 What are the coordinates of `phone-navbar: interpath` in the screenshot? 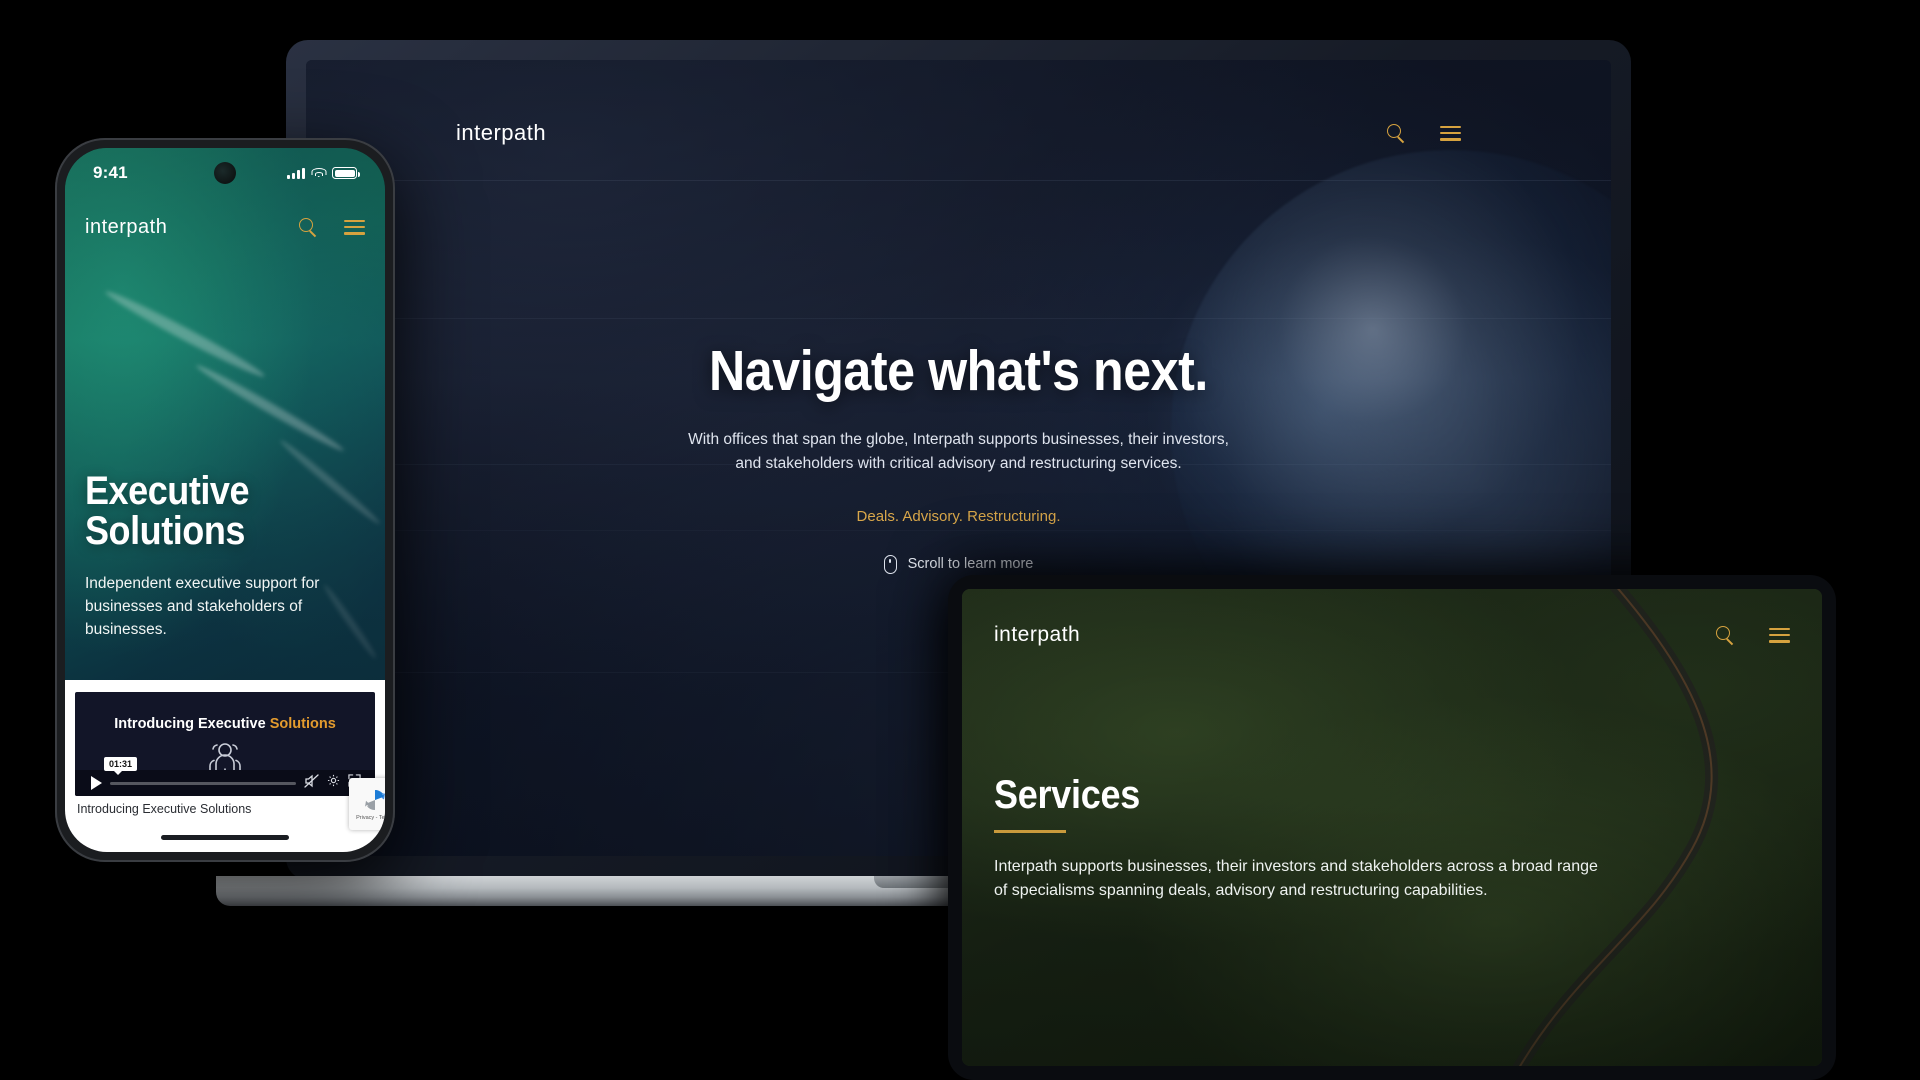 It's located at (225, 227).